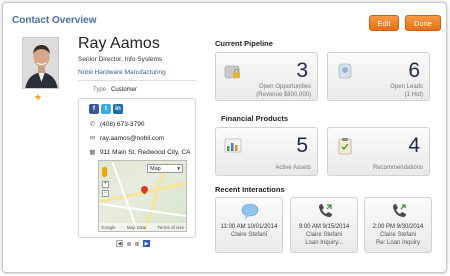 This screenshot has width=450, height=276. What do you see at coordinates (397, 168) in the screenshot?
I see `recommendations-label: Recommendations` at bounding box center [397, 168].